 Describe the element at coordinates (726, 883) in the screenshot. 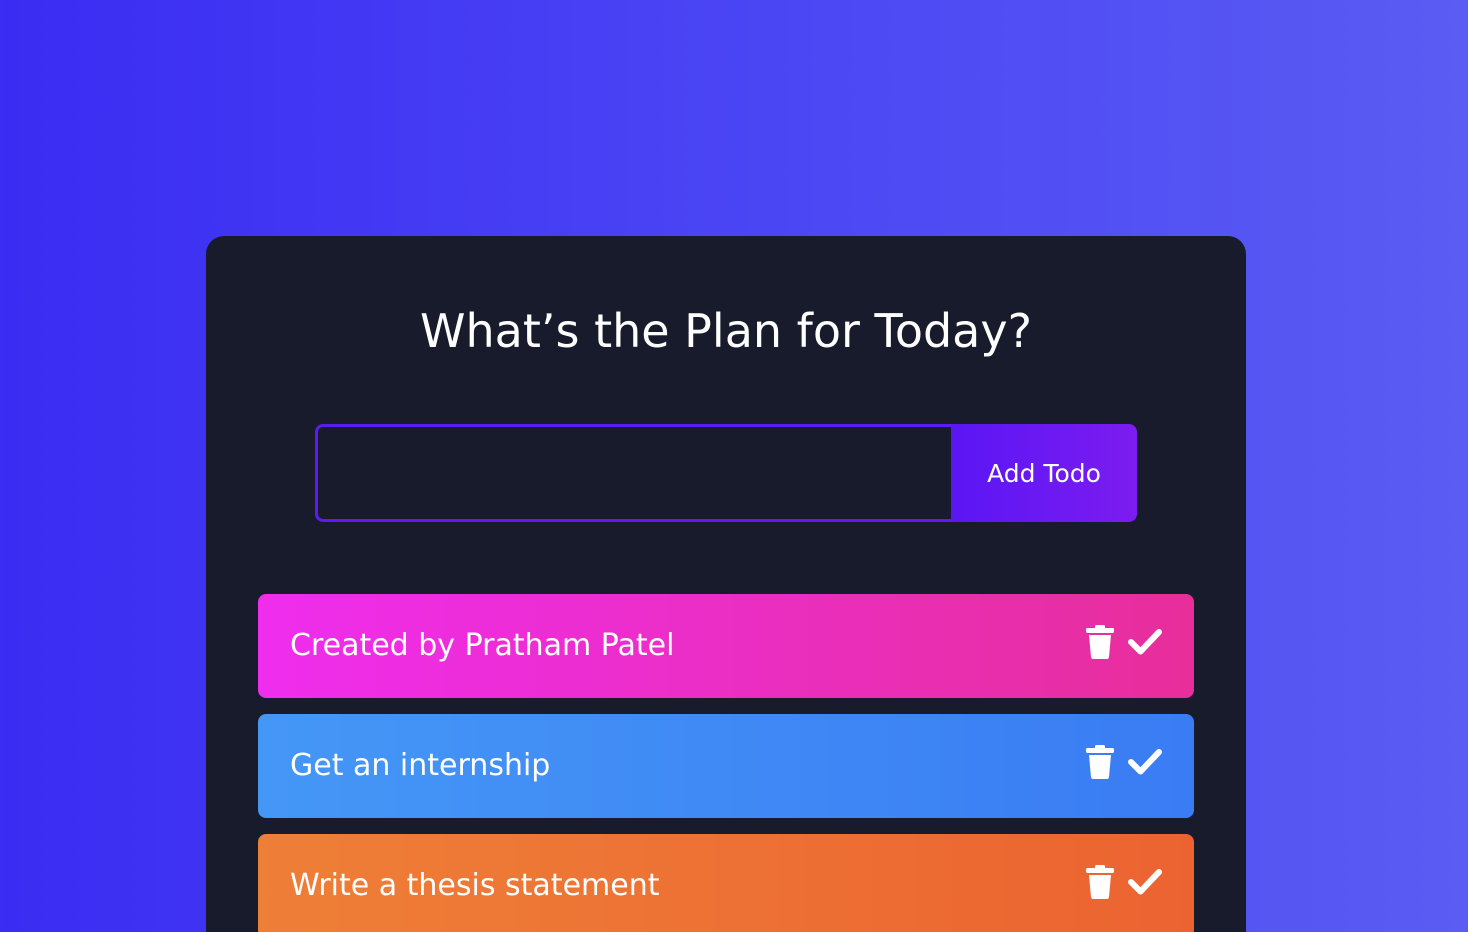

I see `todo-item: Write a thesis statement` at that location.